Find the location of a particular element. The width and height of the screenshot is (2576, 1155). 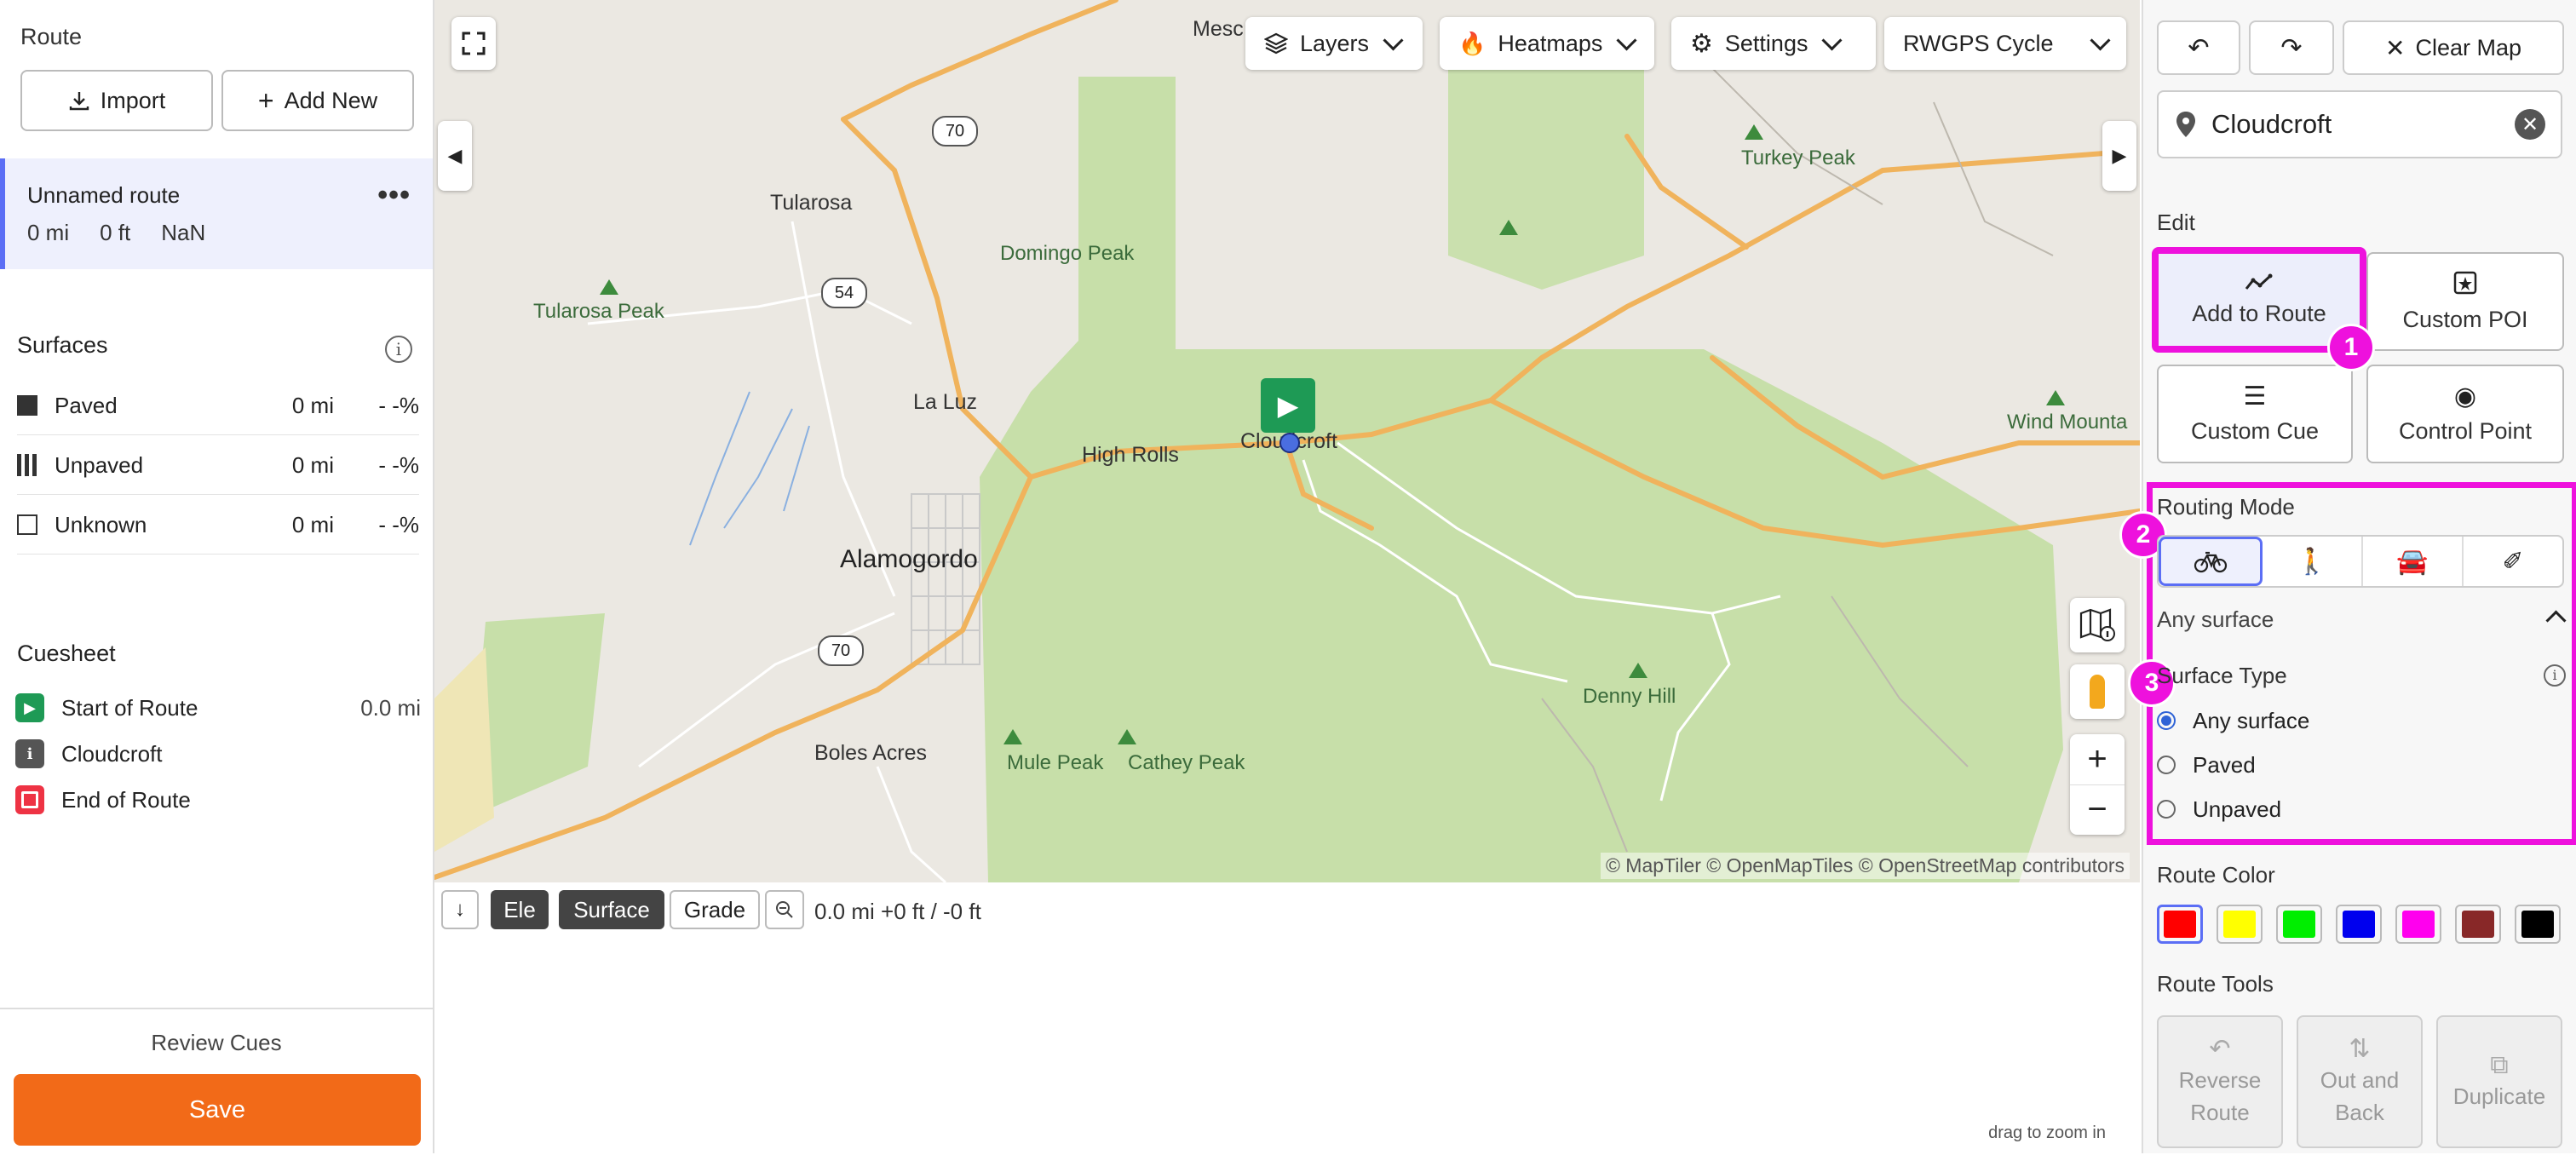

map-info-button is located at coordinates (2098, 625).